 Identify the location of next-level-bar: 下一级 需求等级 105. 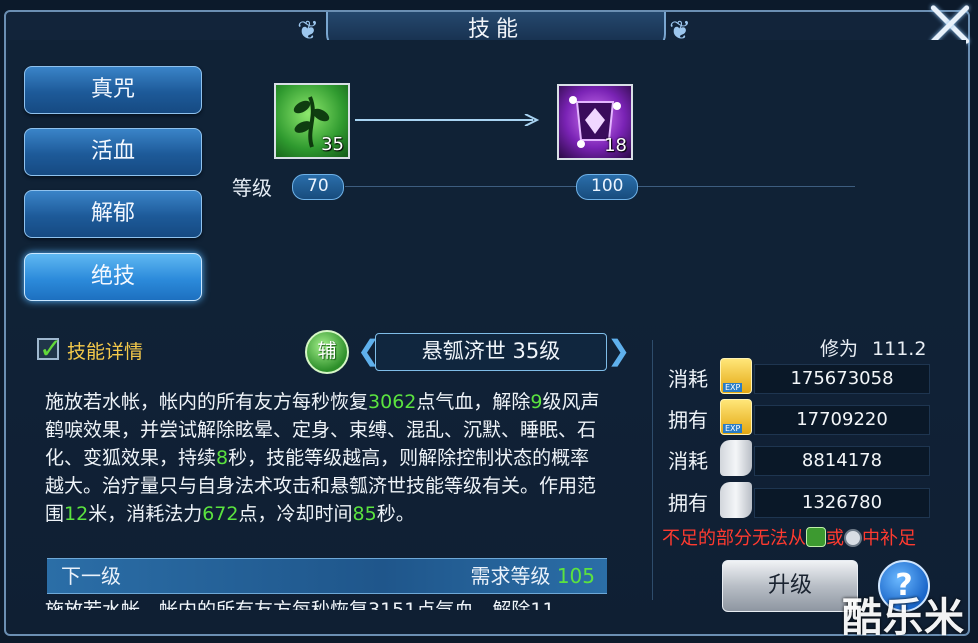
(327, 576).